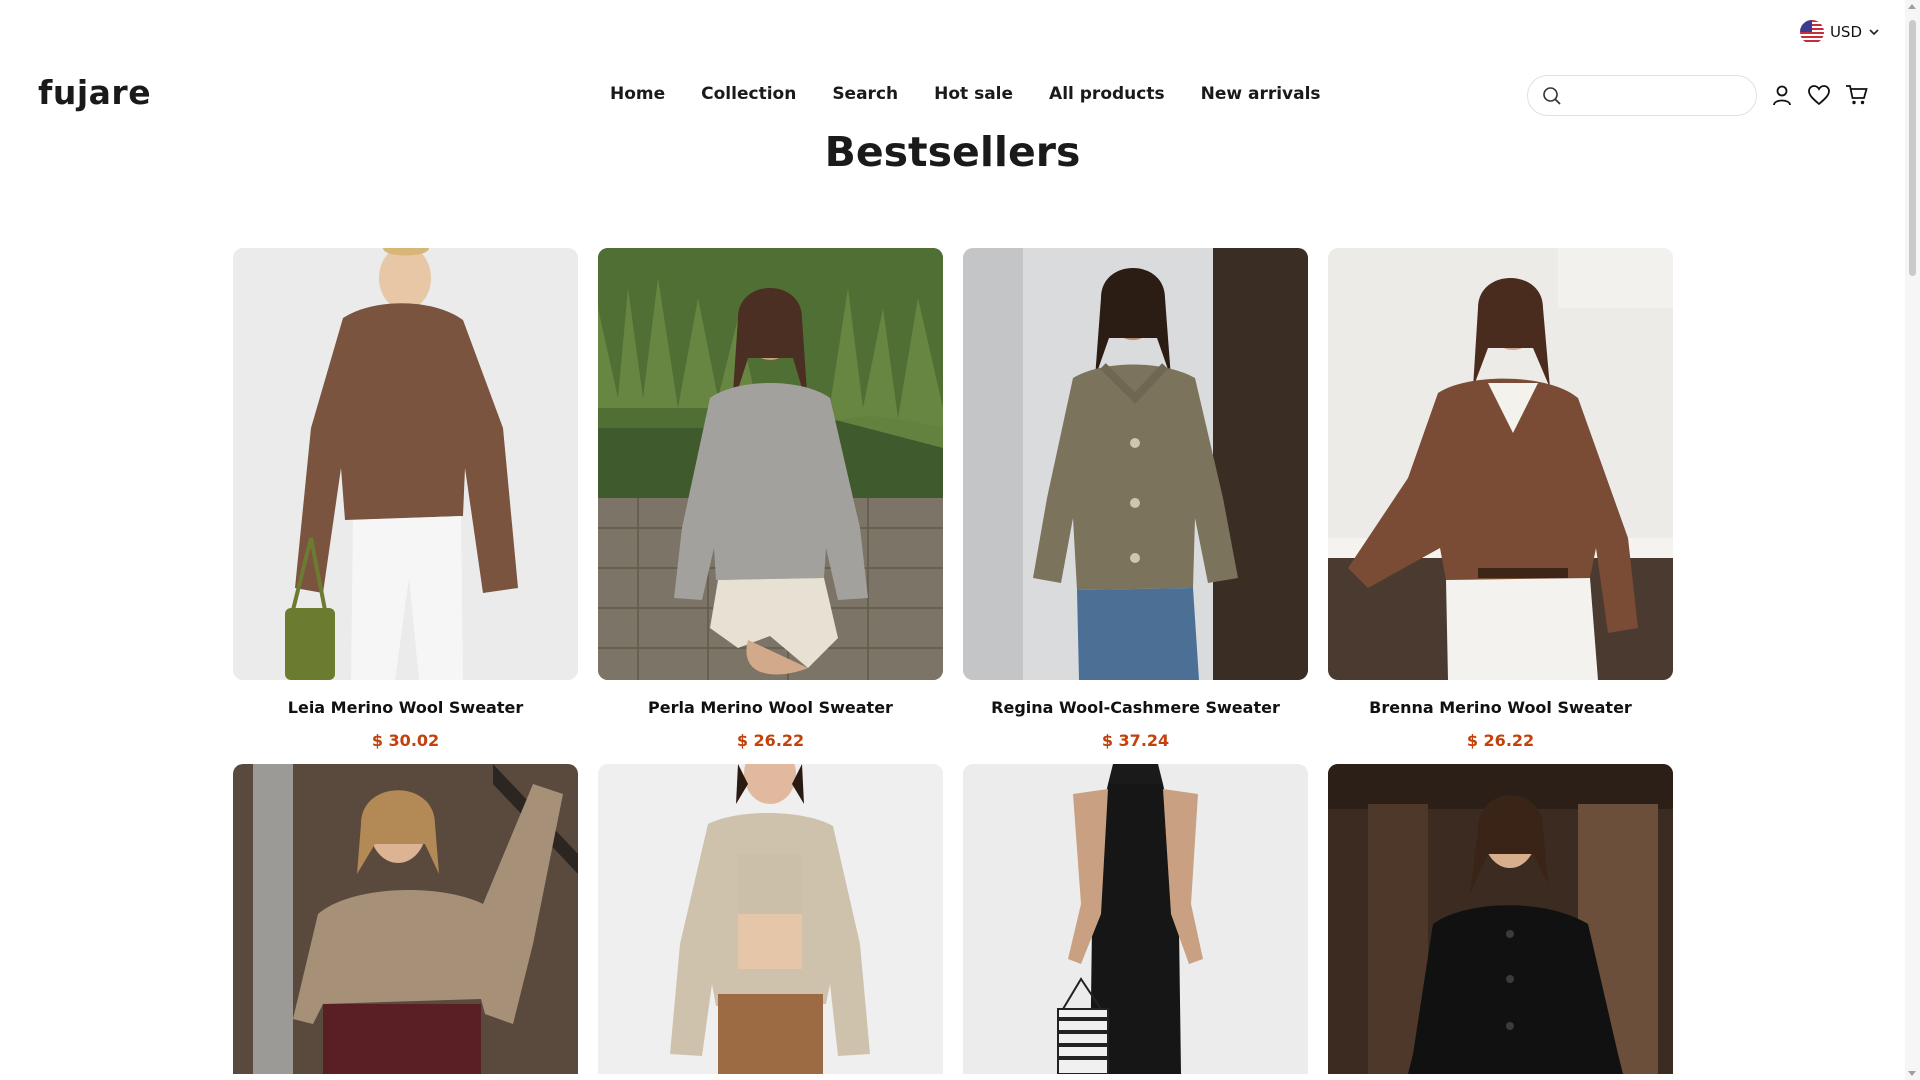  I want to click on product-name: Regina Wool-Cashmere Sweater, so click(1135, 707).